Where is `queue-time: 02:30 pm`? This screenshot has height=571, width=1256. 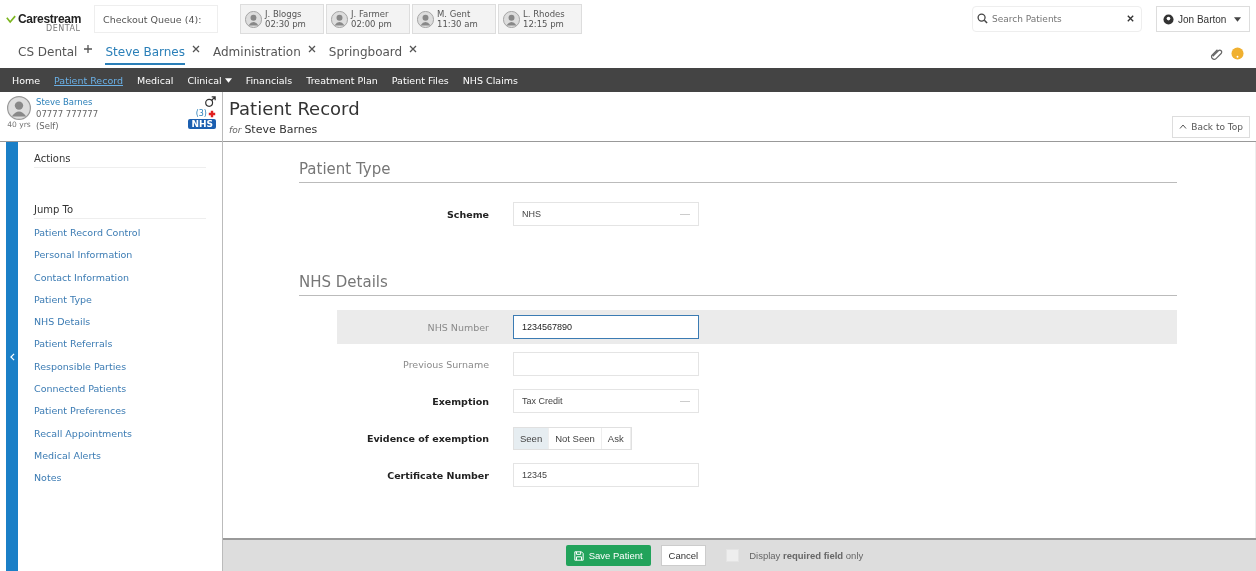 queue-time: 02:30 pm is located at coordinates (285, 24).